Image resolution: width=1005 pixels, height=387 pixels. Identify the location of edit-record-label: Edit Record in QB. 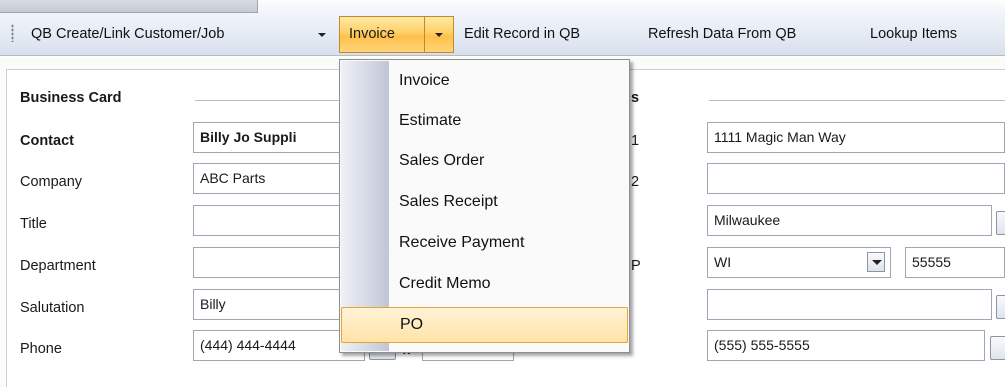
(522, 34).